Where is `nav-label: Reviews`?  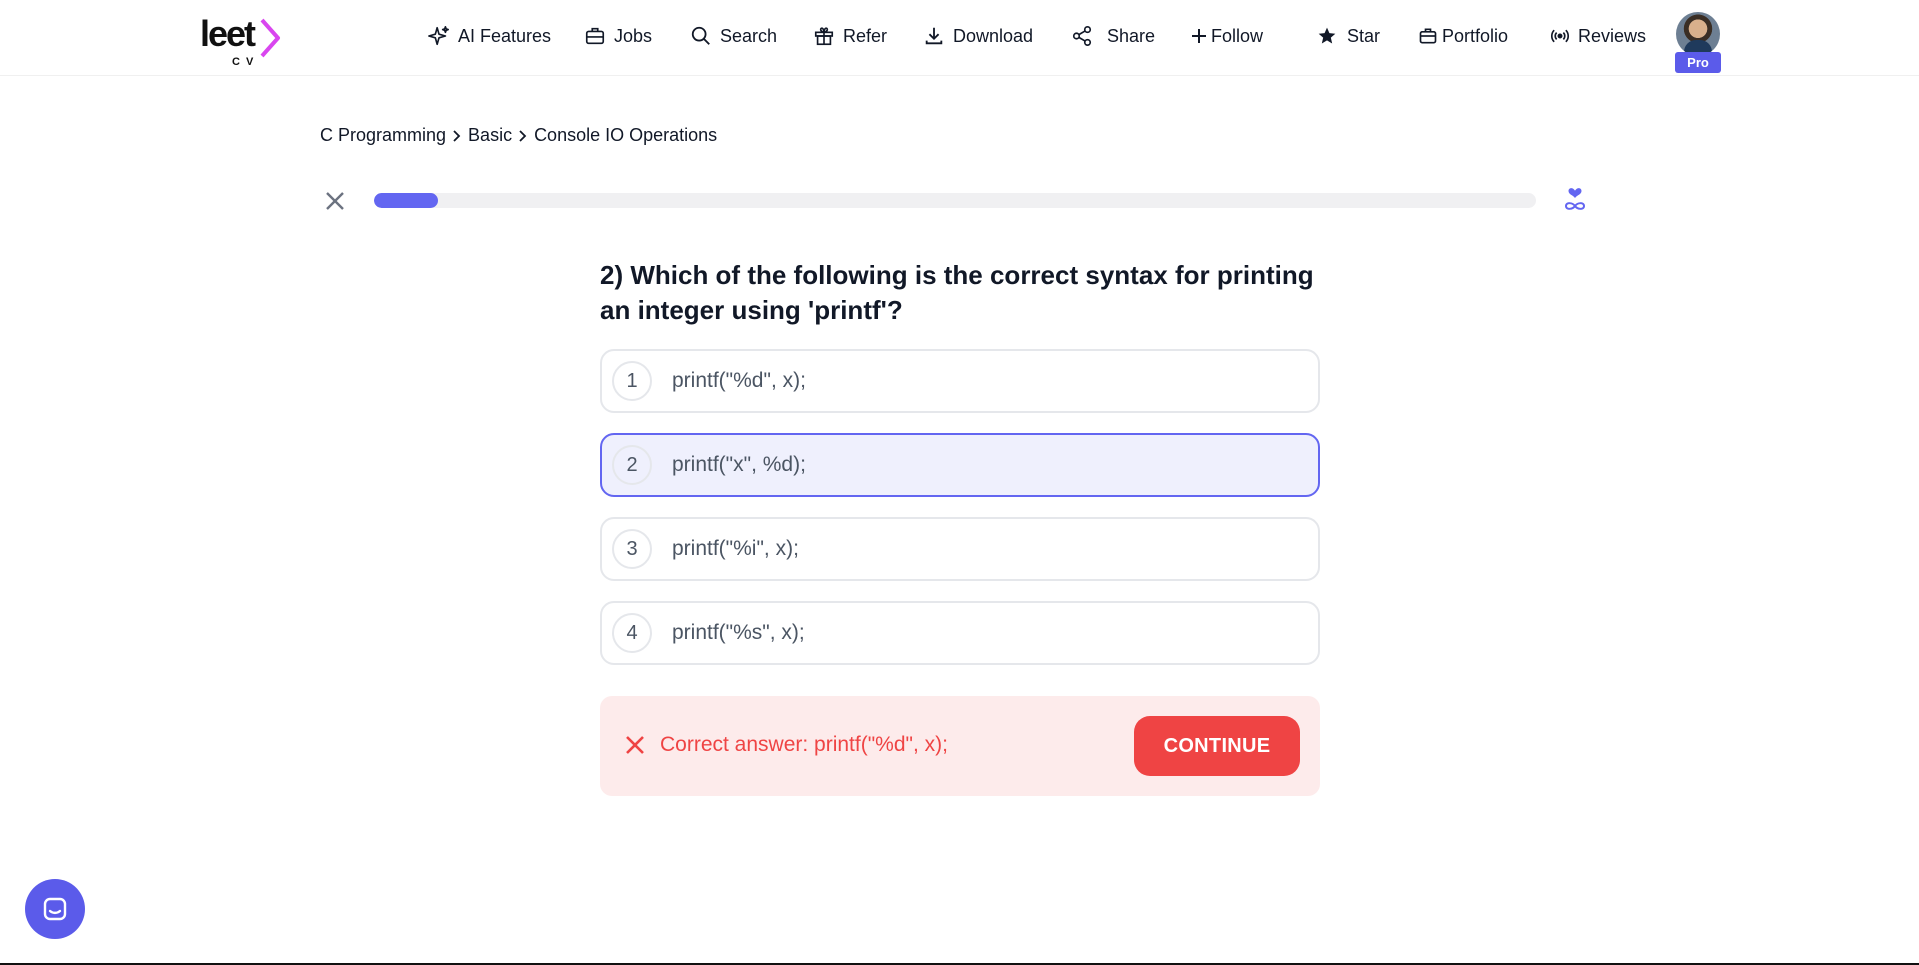 nav-label: Reviews is located at coordinates (1612, 35).